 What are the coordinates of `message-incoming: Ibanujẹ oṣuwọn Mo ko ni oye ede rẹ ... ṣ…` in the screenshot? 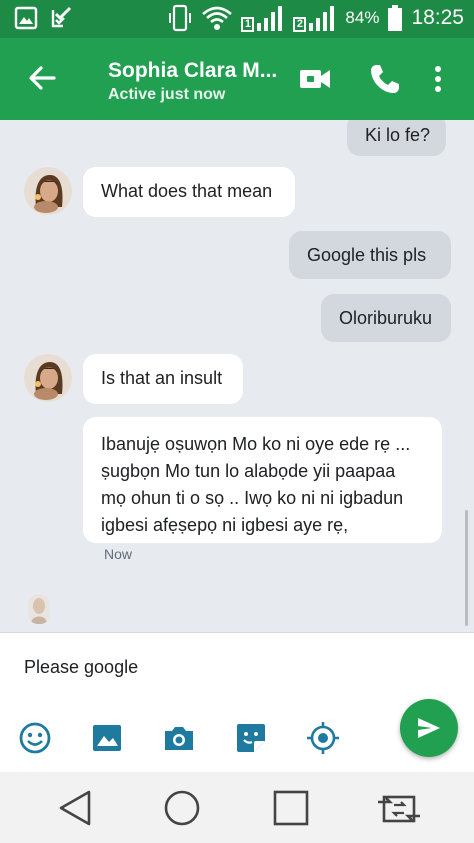 It's located at (262, 480).